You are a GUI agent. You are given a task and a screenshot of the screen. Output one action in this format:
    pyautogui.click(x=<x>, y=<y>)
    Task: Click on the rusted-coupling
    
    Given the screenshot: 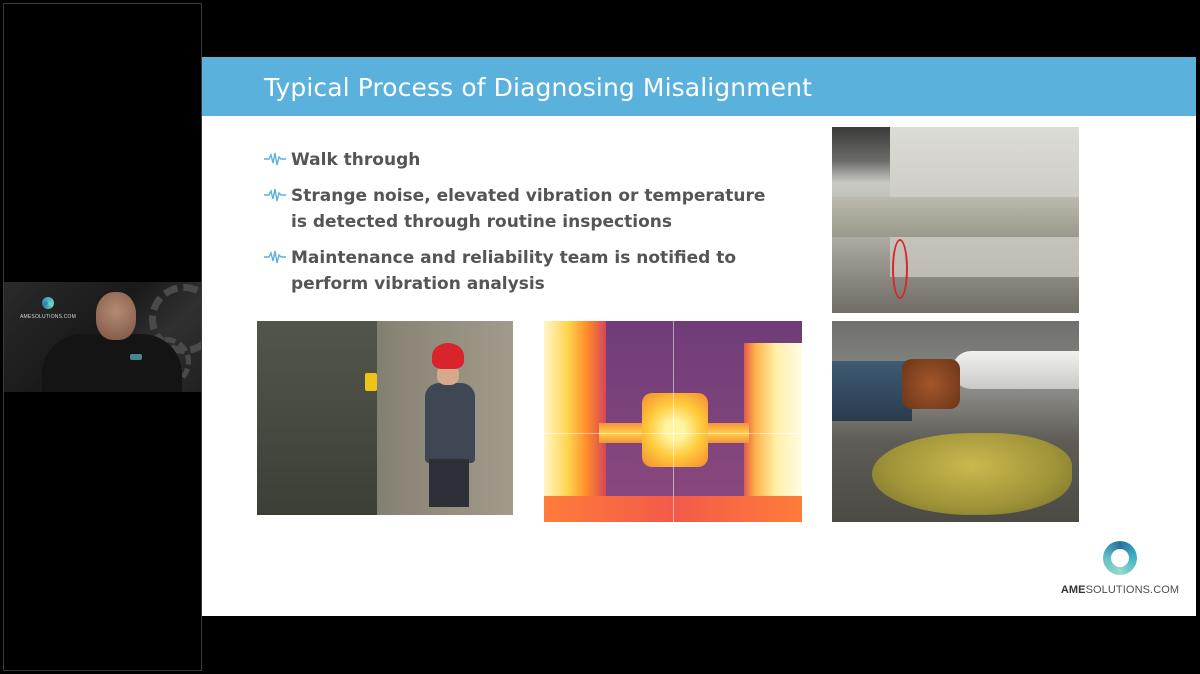 What is the action you would take?
    pyautogui.click(x=931, y=384)
    